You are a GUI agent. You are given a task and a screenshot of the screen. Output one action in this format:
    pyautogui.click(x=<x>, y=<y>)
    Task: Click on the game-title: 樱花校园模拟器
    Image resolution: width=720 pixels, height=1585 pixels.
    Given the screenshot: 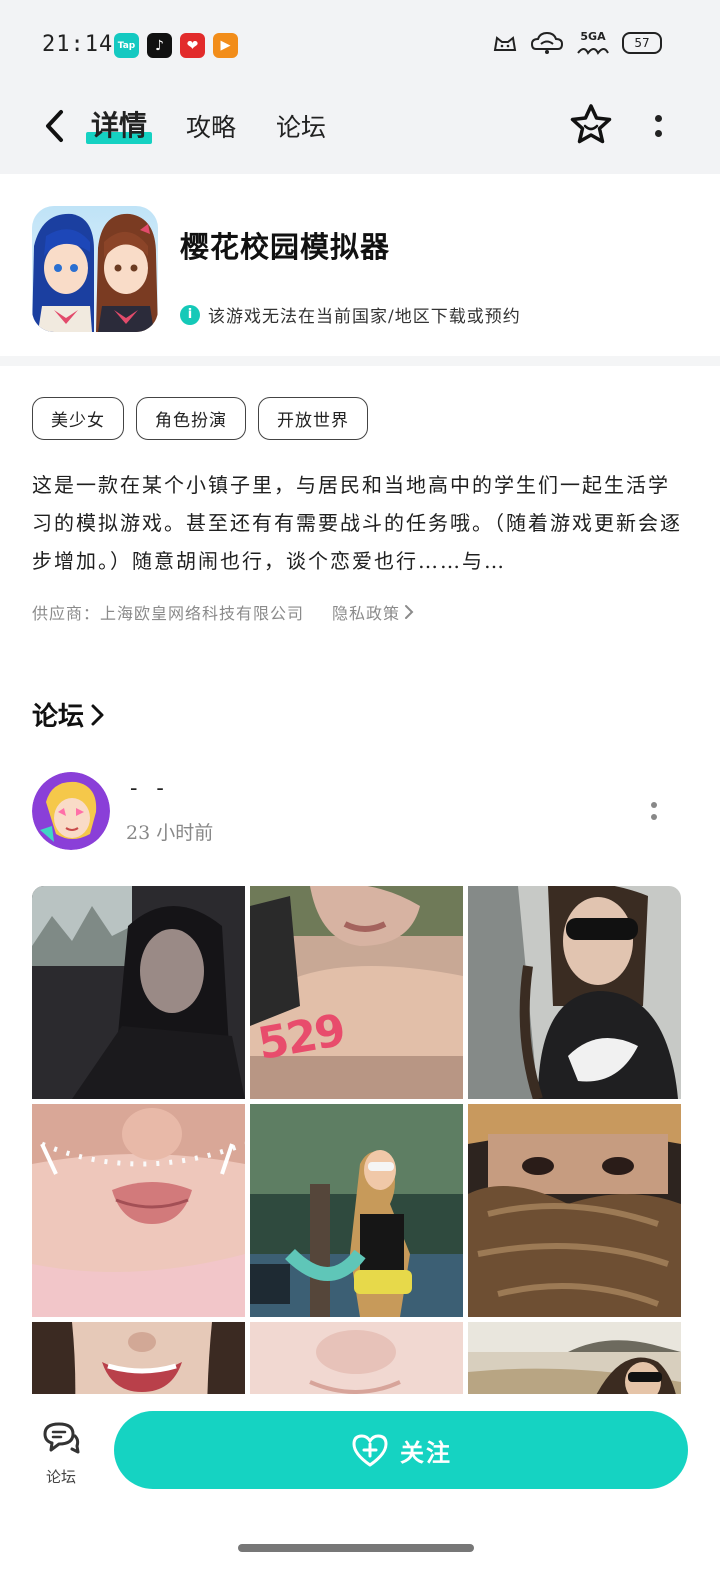 What is the action you would take?
    pyautogui.click(x=285, y=247)
    